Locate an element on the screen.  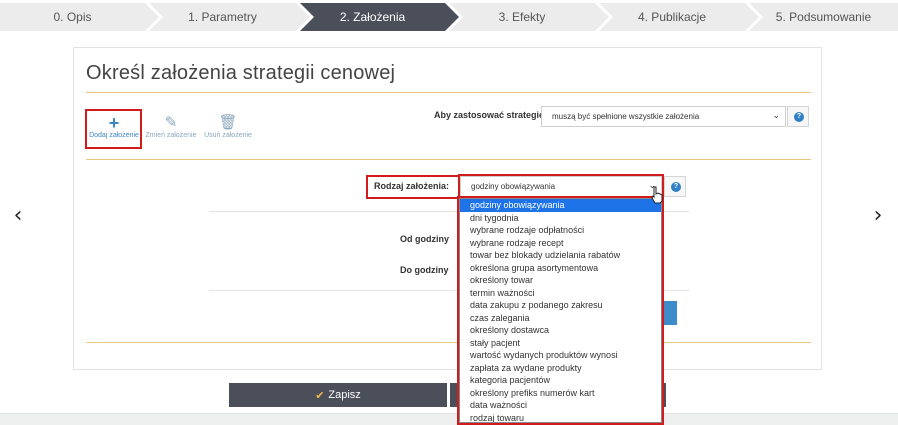
title-divider is located at coordinates (448, 92).